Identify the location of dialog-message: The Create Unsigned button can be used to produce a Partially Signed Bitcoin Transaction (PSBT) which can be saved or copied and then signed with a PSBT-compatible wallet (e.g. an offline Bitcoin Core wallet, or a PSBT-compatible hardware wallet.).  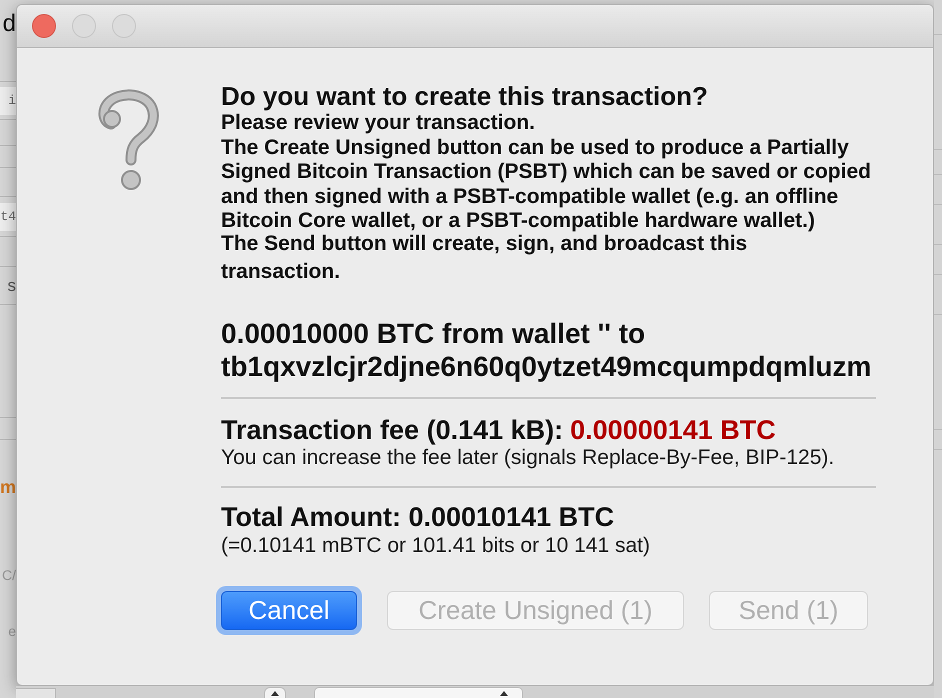
(546, 185).